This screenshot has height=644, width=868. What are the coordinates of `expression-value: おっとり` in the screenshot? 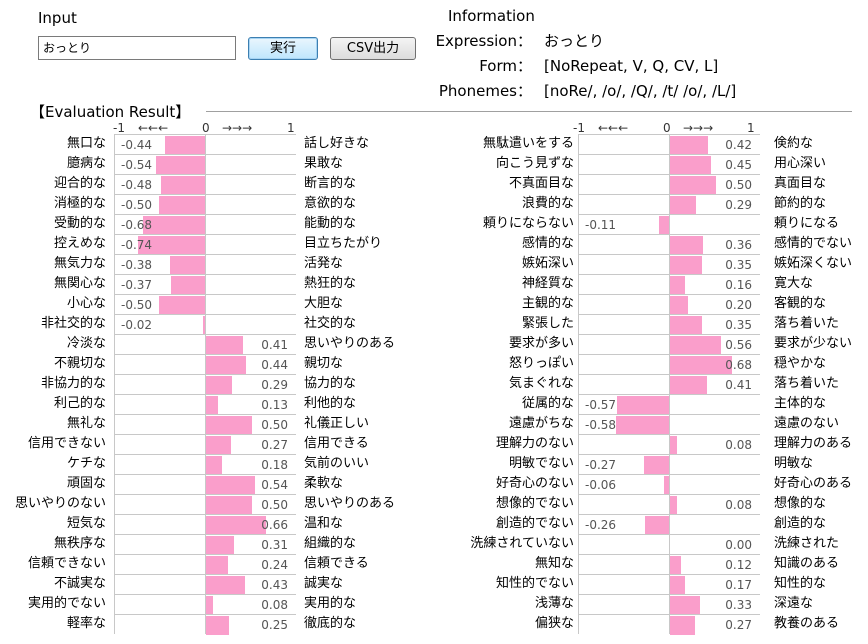 It's located at (574, 41).